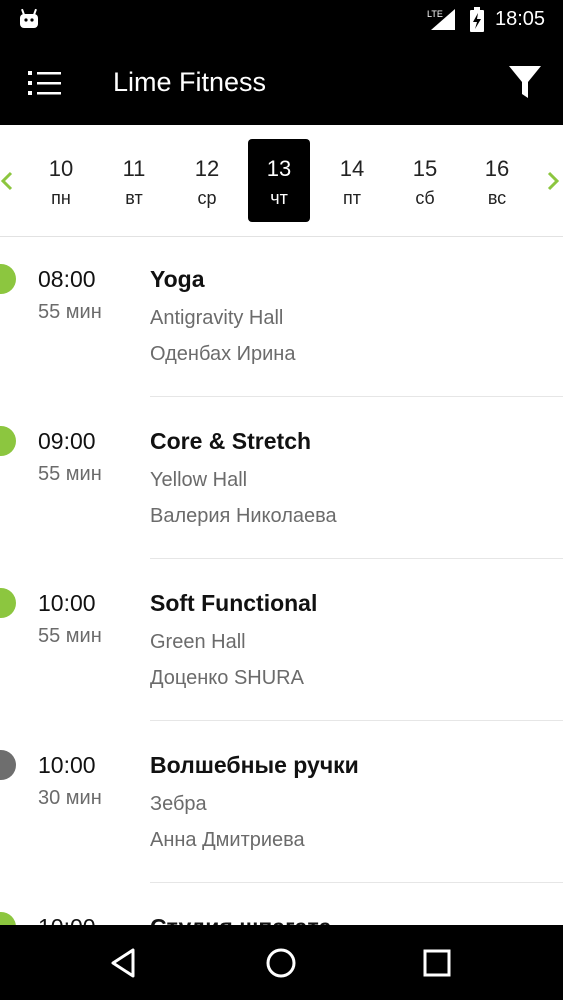 The width and height of the screenshot is (563, 1000). Describe the element at coordinates (441, 19) in the screenshot. I see `lte-signal-icon: LTE` at that location.